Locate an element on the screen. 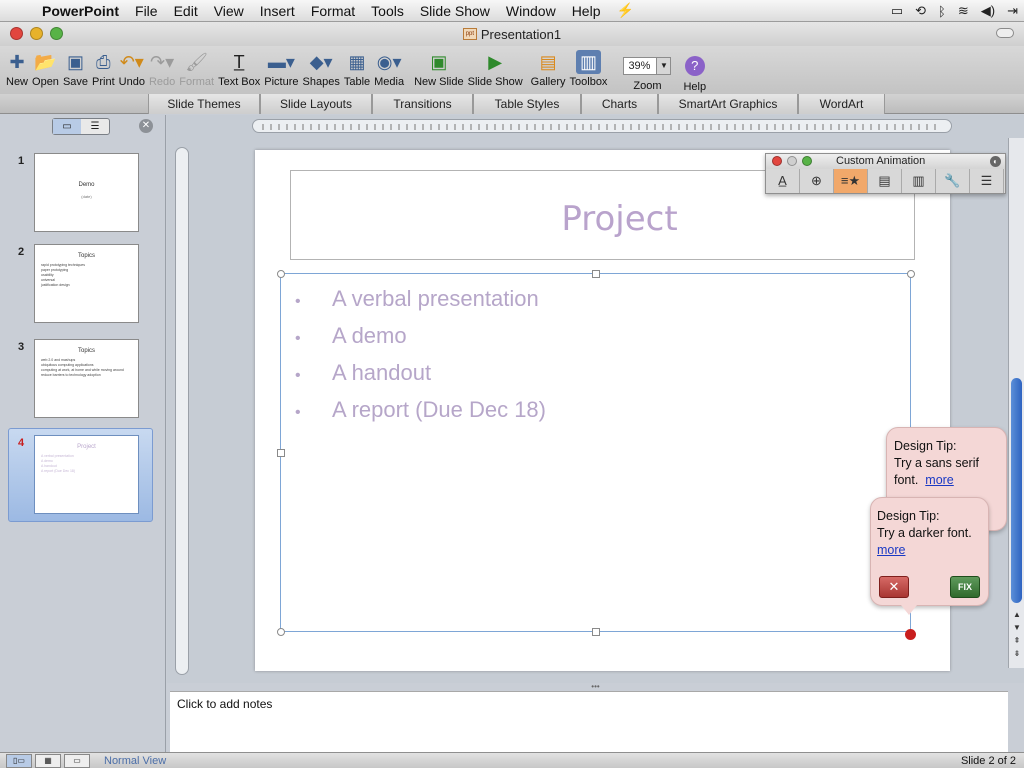 The height and width of the screenshot is (768, 1024). custom-animation-icon: ≡★ is located at coordinates (851, 181).